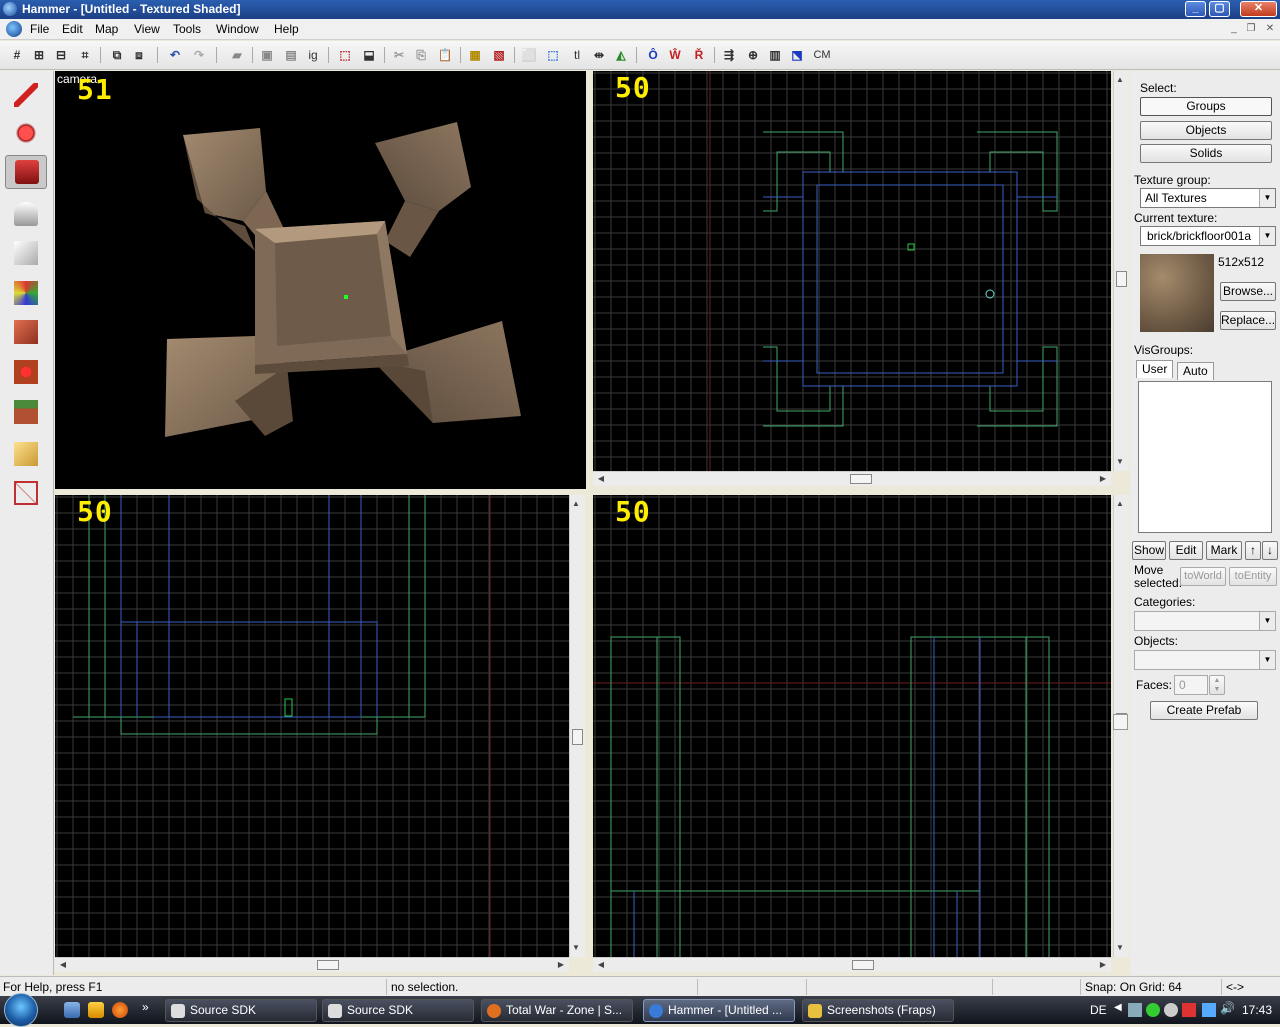  Describe the element at coordinates (499, 55) in the screenshot. I see `texture-scale-icon: ▧` at that location.